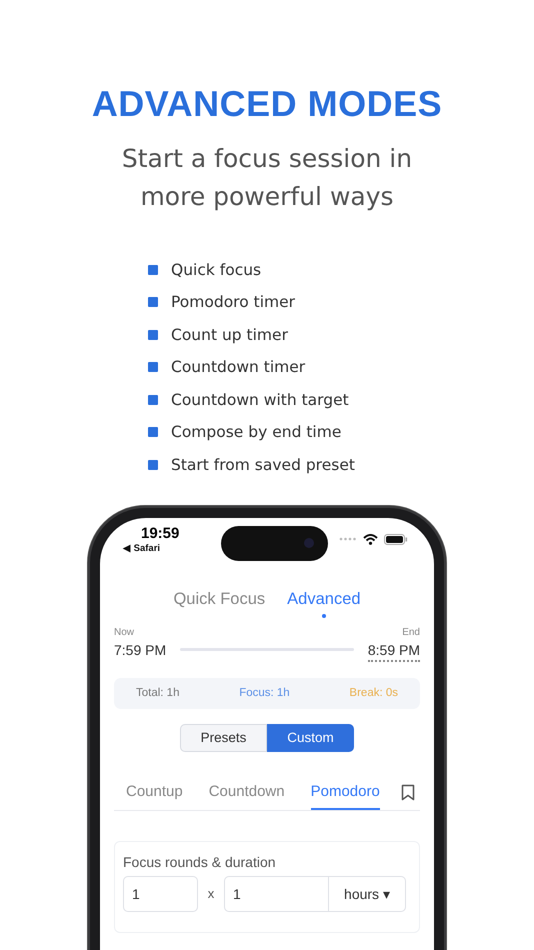 The height and width of the screenshot is (950, 534). I want to click on feature-label: Quick focus, so click(216, 269).